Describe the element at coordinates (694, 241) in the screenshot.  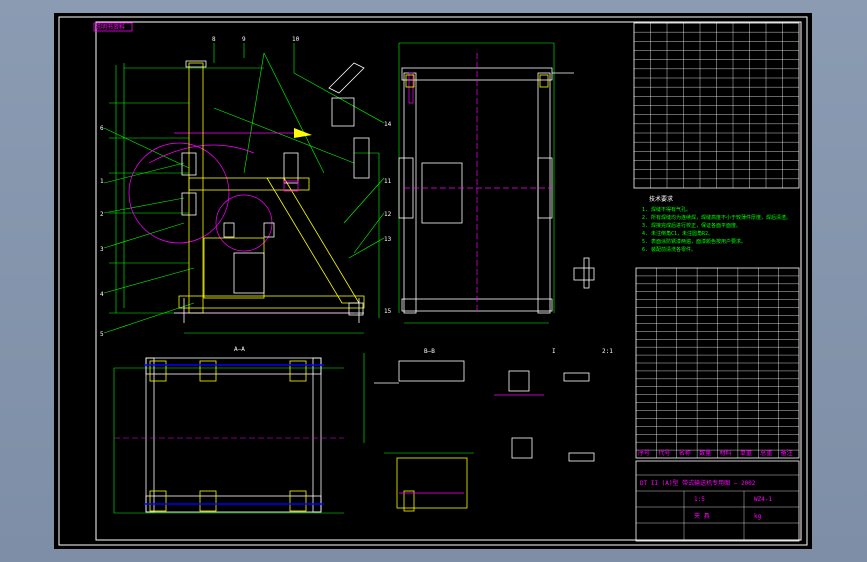
I see `note-5: 5. 表面涂防锈漆两遍，面漆颜色按用户要求。` at that location.